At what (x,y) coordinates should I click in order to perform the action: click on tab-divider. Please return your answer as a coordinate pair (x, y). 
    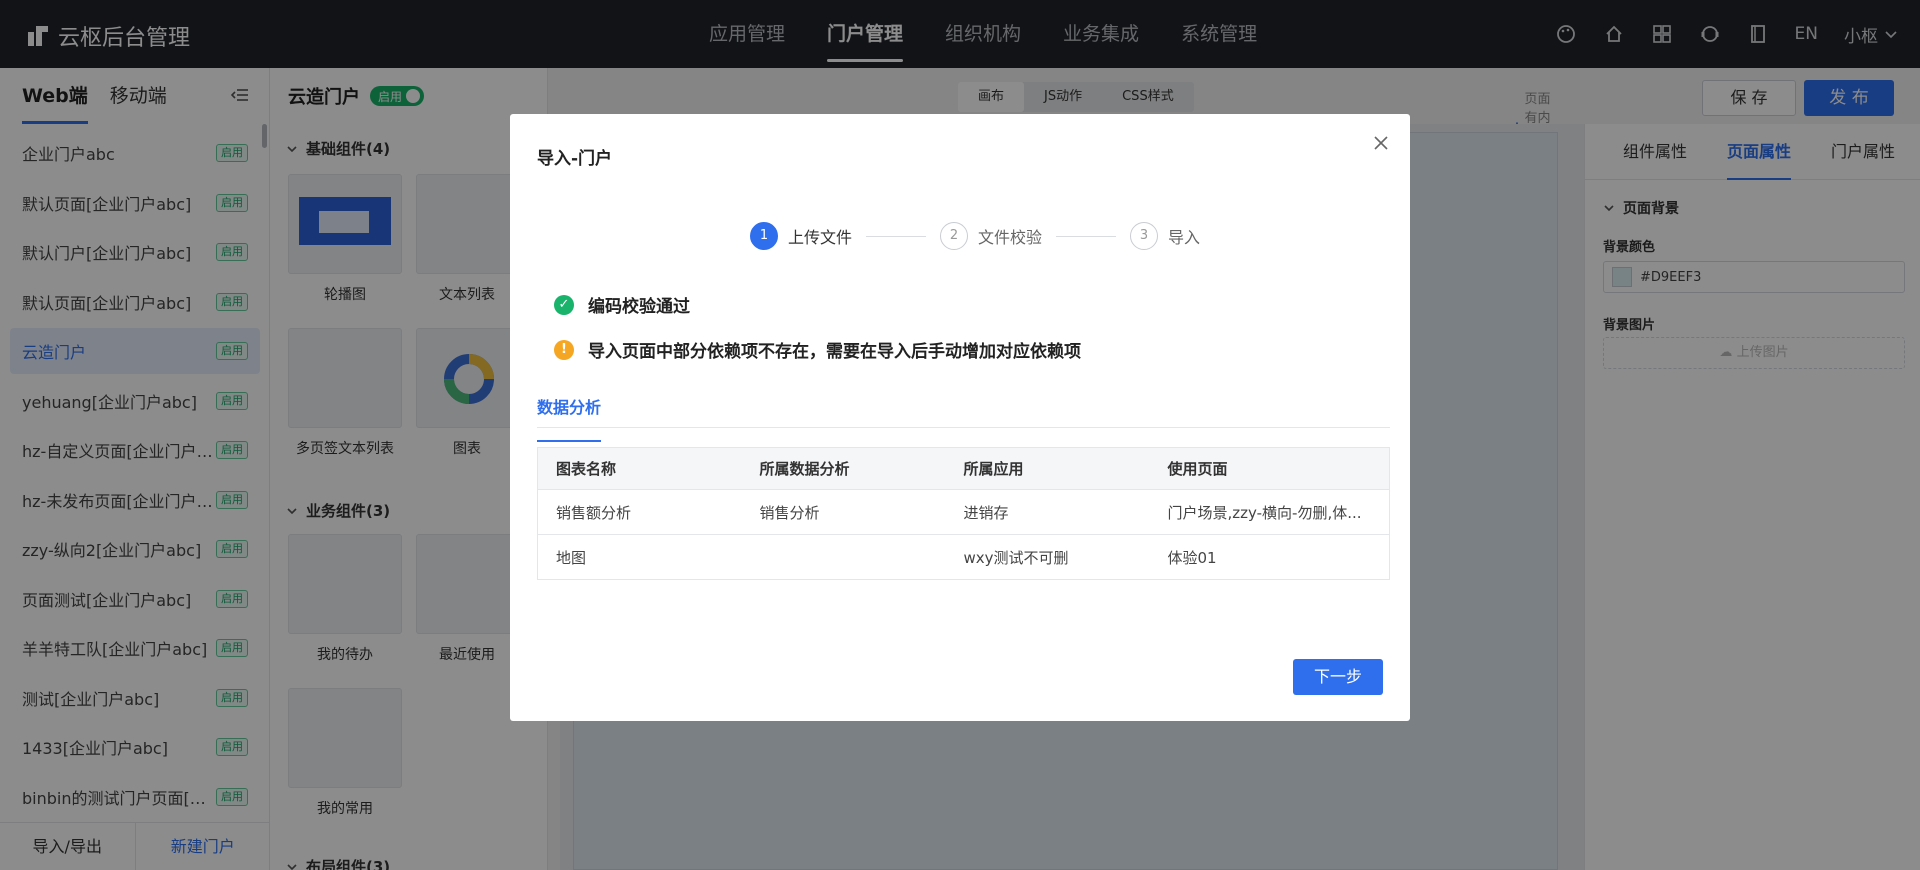
    Looking at the image, I should click on (963, 427).